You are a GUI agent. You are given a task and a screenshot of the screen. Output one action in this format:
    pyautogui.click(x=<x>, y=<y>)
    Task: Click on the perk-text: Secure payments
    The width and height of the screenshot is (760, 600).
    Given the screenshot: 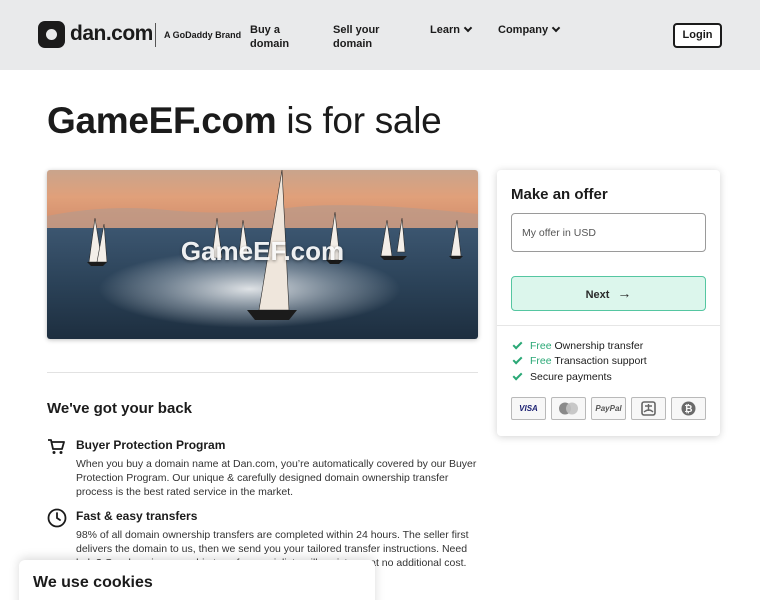 What is the action you would take?
    pyautogui.click(x=571, y=377)
    